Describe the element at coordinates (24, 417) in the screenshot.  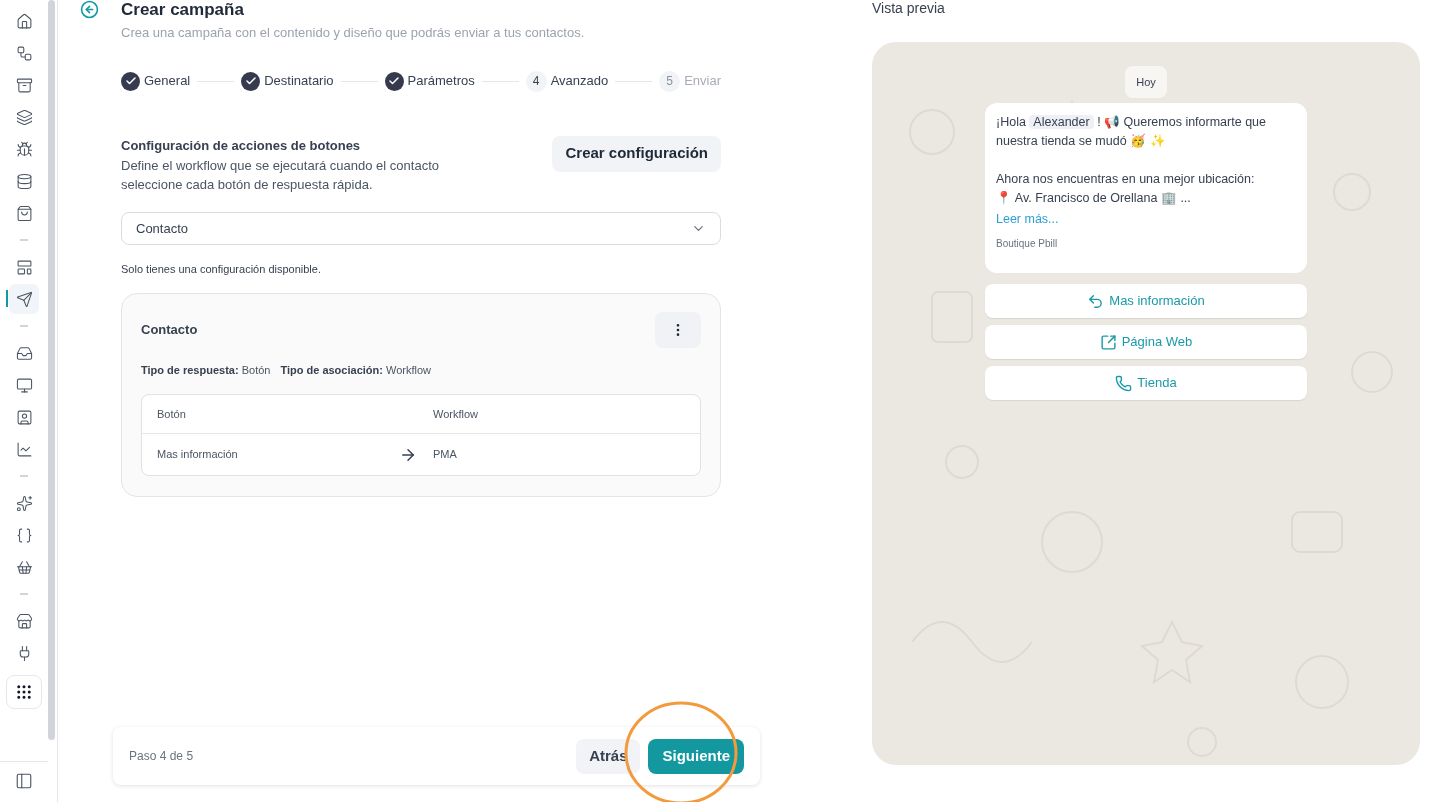
I see `contact-icon` at that location.